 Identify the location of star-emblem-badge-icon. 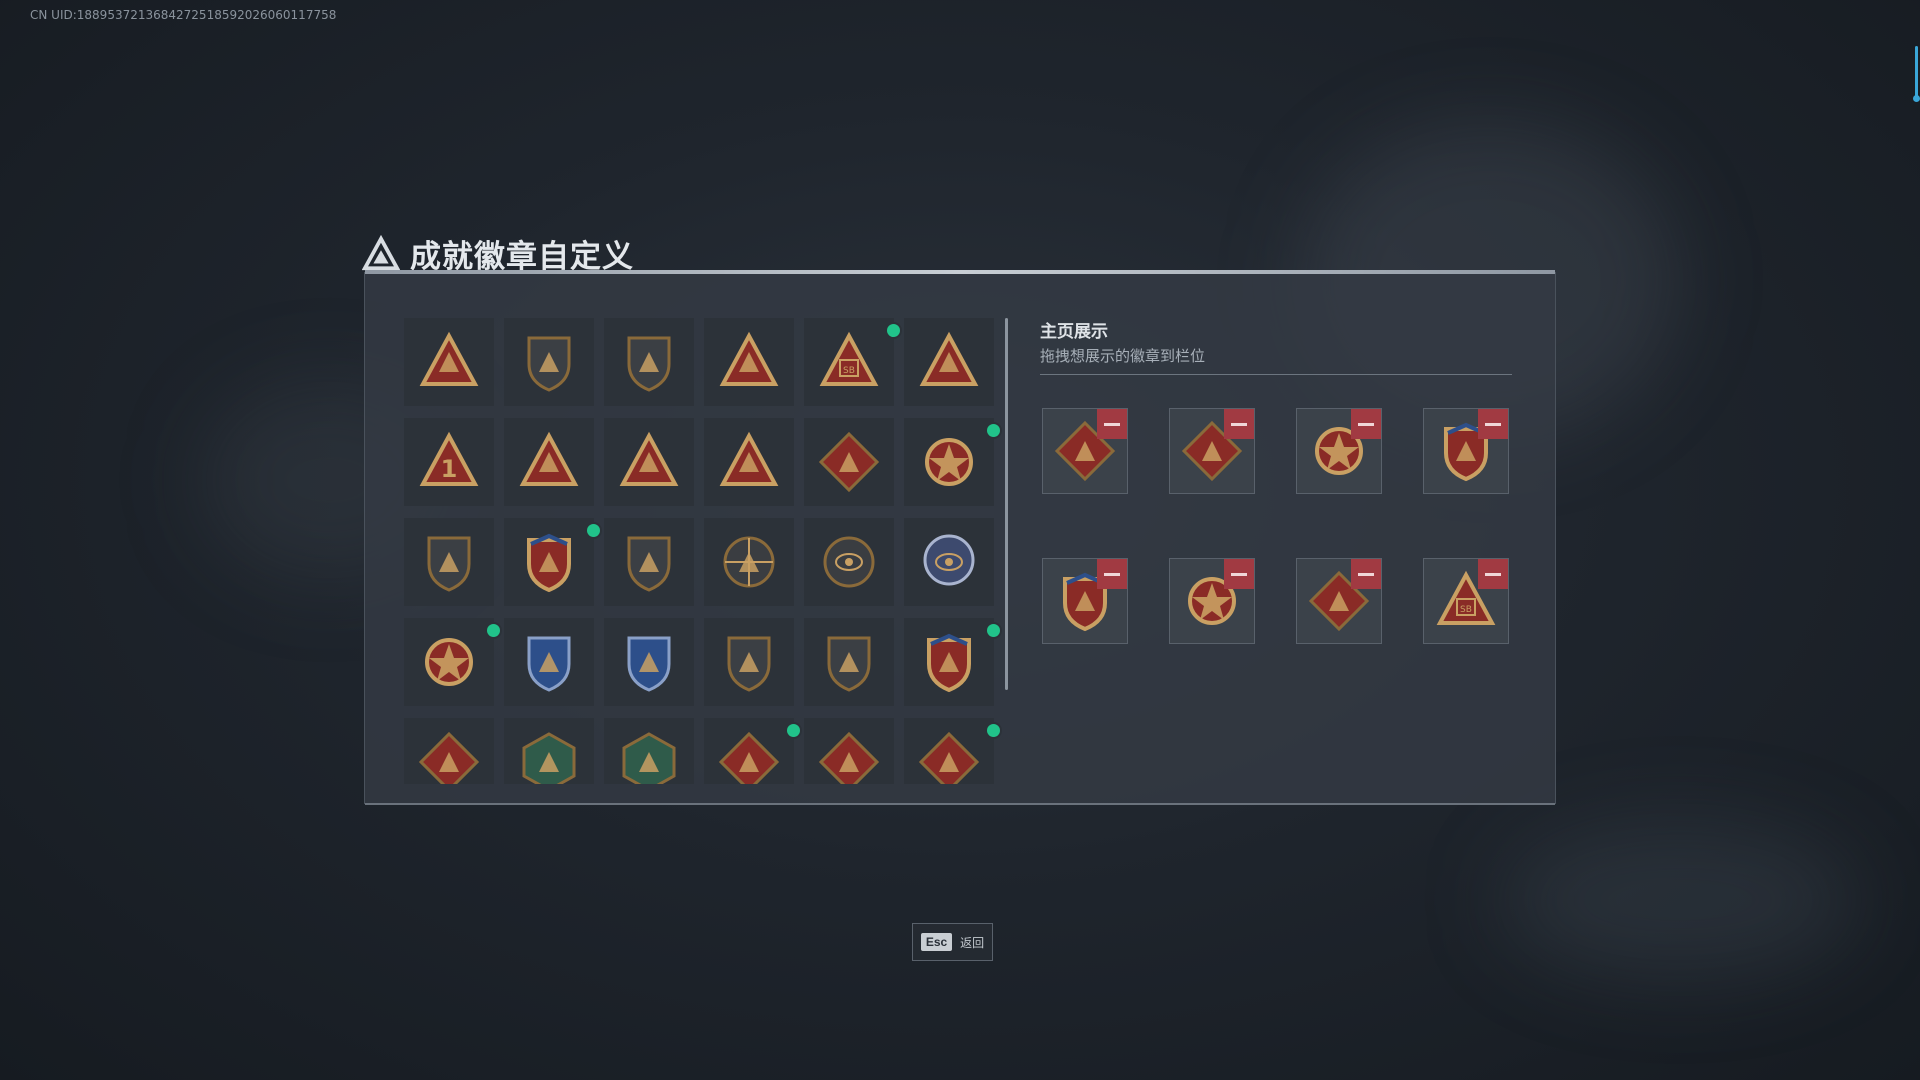
(949, 462).